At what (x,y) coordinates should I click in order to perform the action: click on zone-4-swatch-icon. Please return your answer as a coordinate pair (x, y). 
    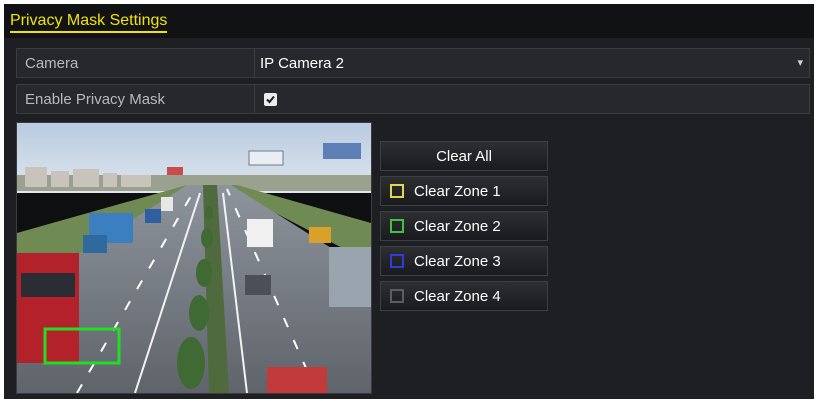
    Looking at the image, I should click on (397, 296).